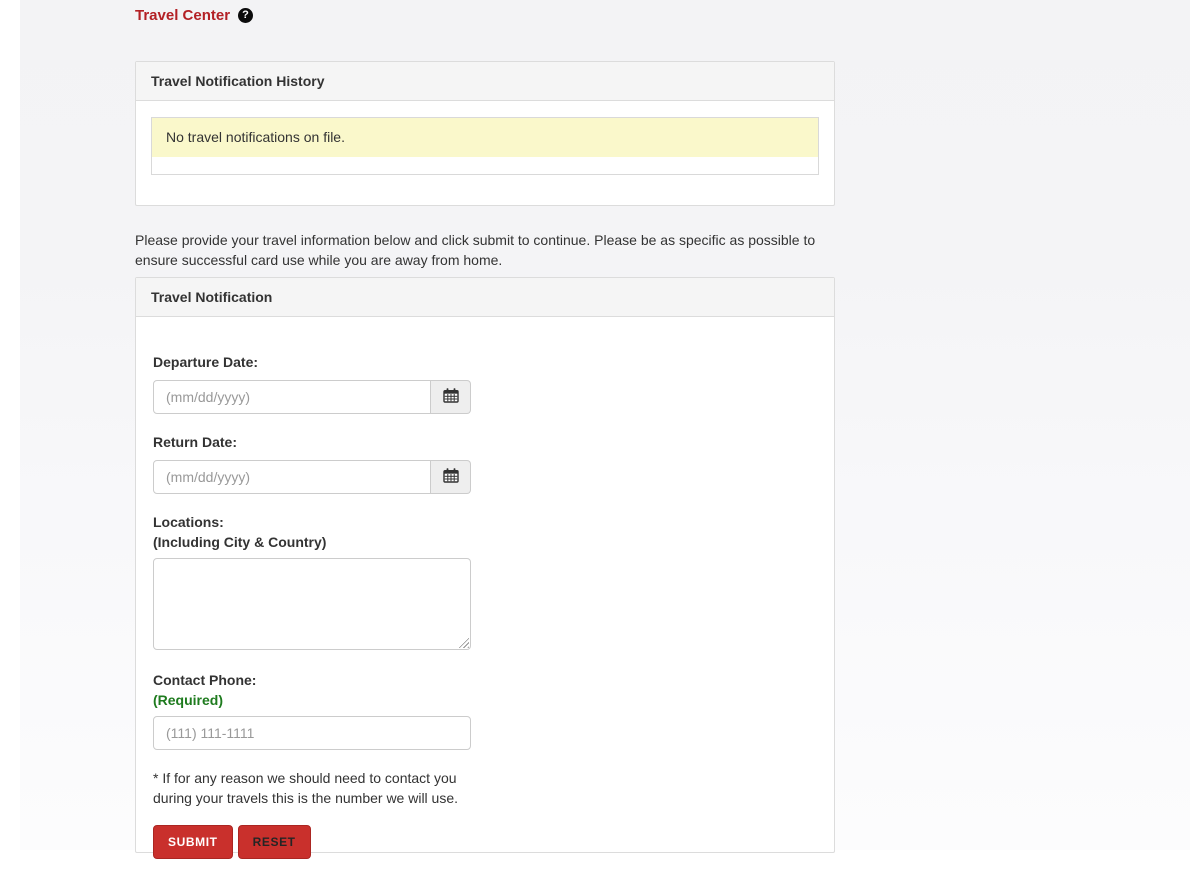  What do you see at coordinates (485, 81) in the screenshot?
I see `history-panel-header: Travel Notification History` at bounding box center [485, 81].